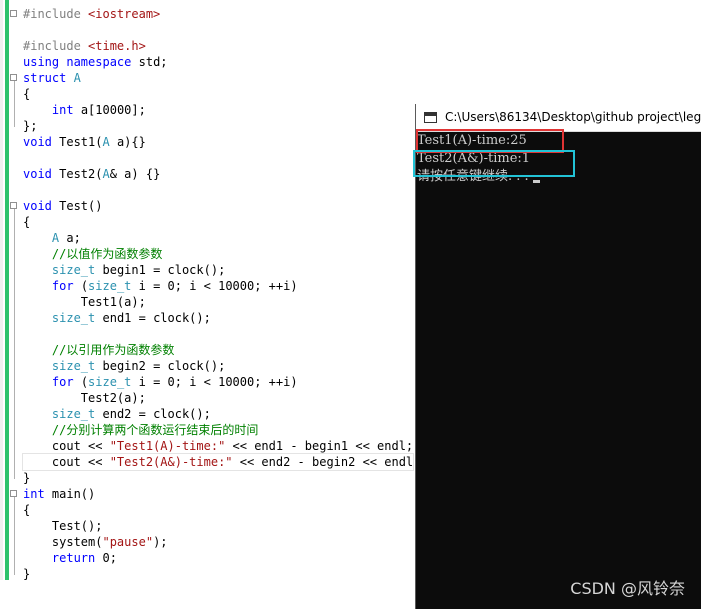 The width and height of the screenshot is (701, 609). I want to click on code-line: size_t begin1 = clock();, so click(218, 270).